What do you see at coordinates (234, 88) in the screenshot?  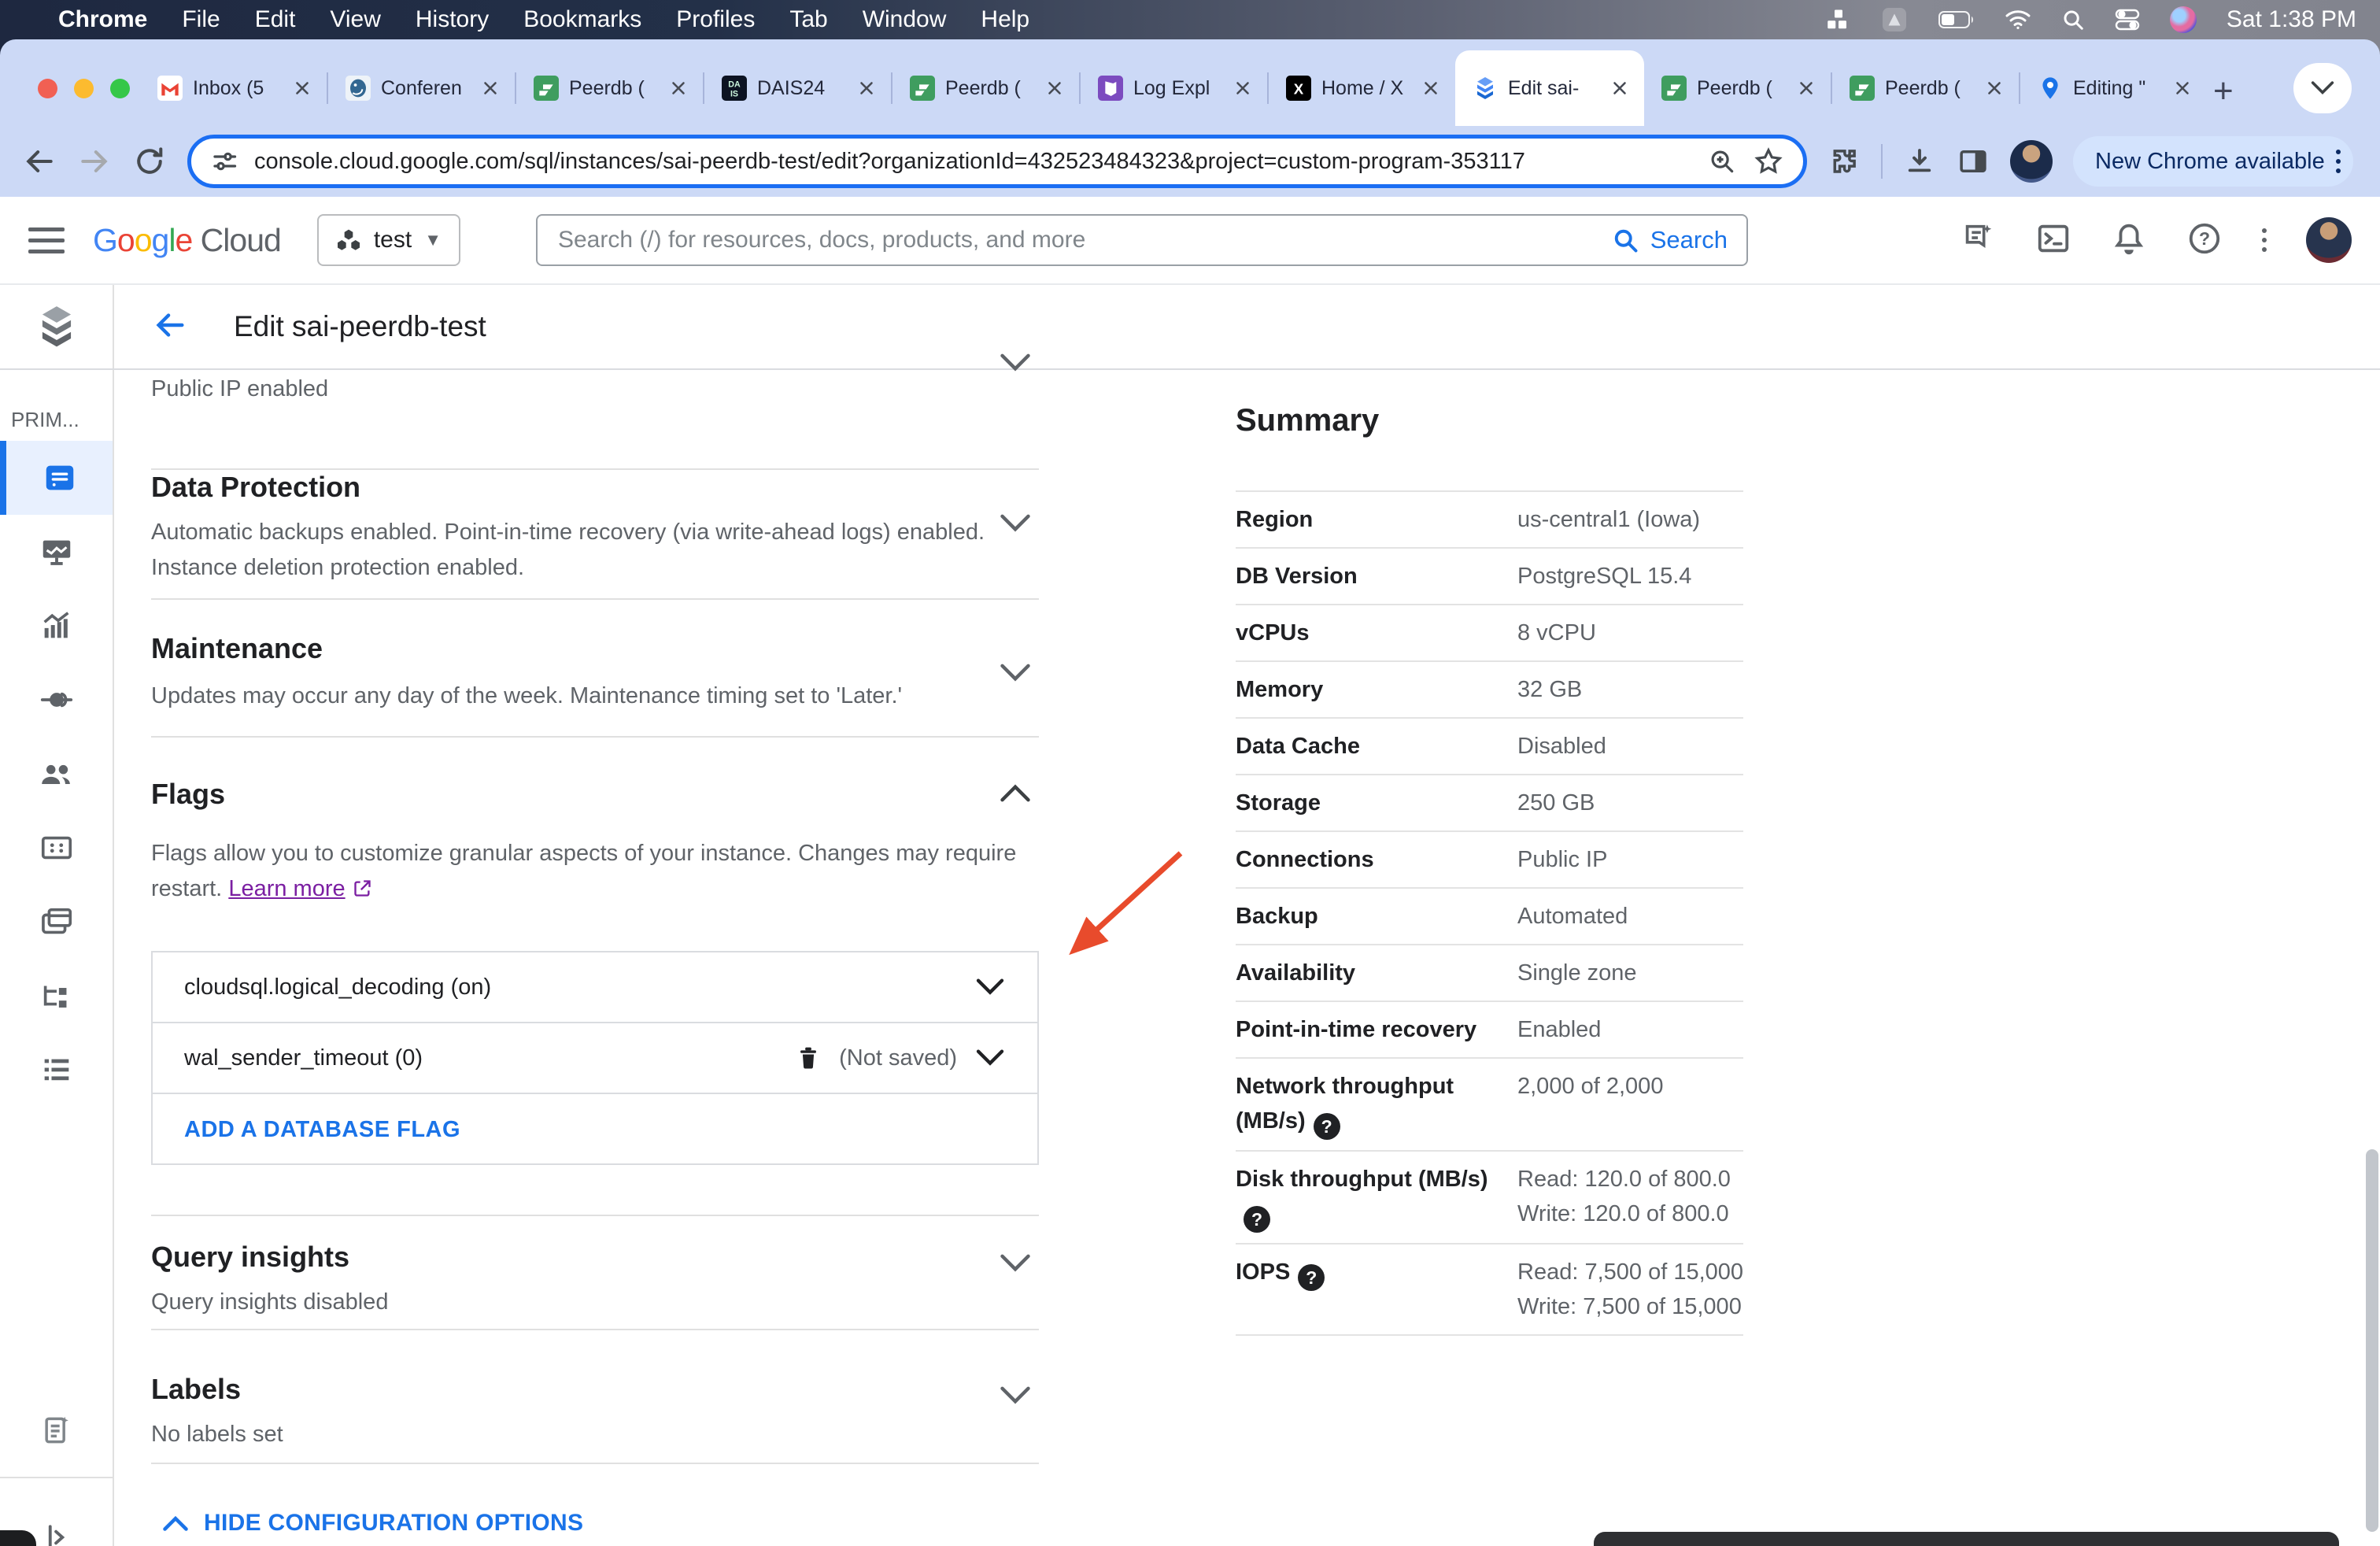 I see `tab: Inbox (5` at bounding box center [234, 88].